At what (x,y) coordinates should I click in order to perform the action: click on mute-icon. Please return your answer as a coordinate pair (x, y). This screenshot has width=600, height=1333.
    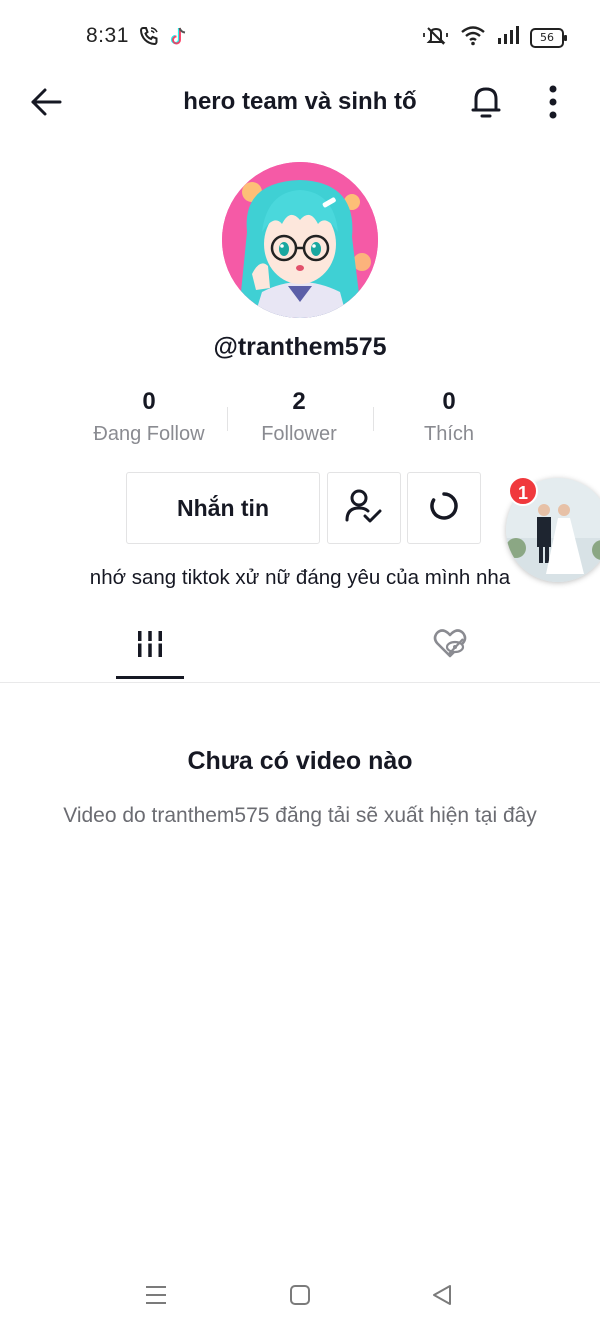
    Looking at the image, I should click on (436, 37).